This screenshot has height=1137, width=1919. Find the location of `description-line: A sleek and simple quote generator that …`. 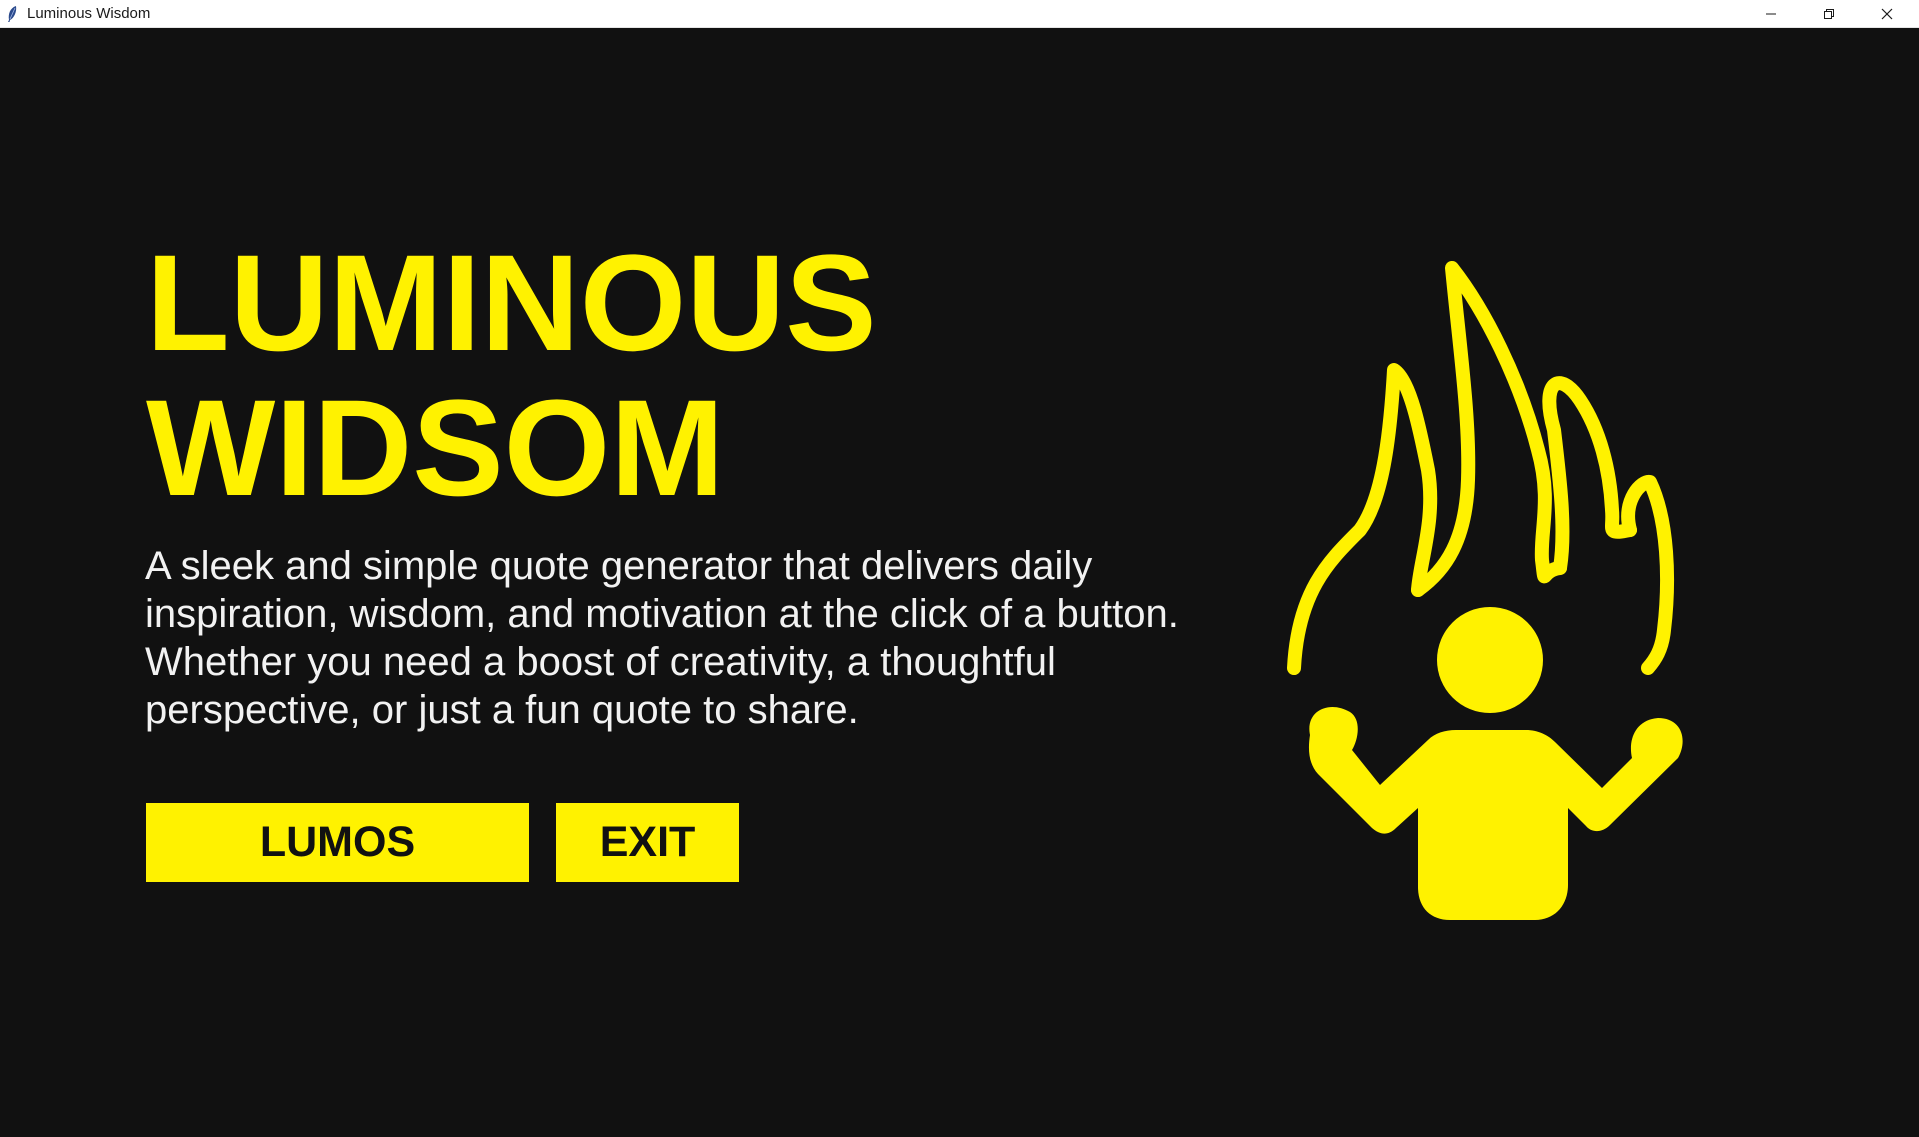

description-line: A sleek and simple quote generator that … is located at coordinates (619, 566).